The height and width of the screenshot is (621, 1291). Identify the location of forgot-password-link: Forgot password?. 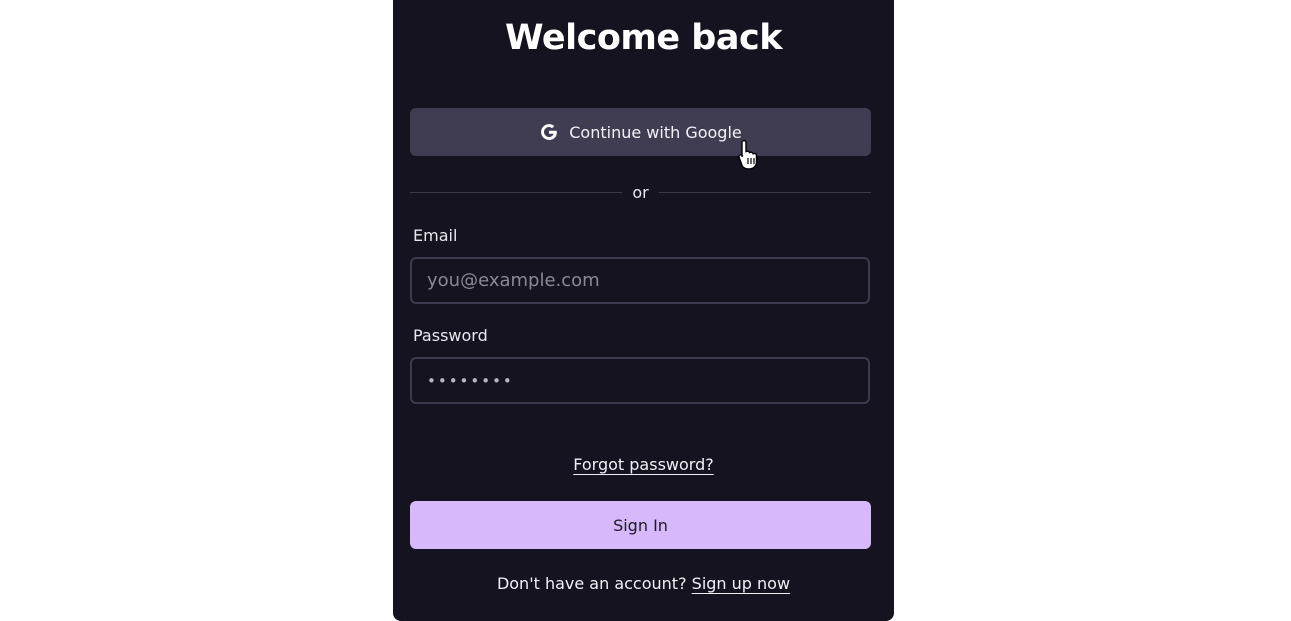
(643, 464).